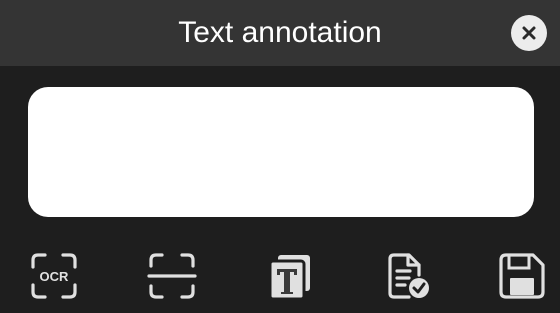 This screenshot has width=560, height=313. I want to click on save-button, so click(522, 276).